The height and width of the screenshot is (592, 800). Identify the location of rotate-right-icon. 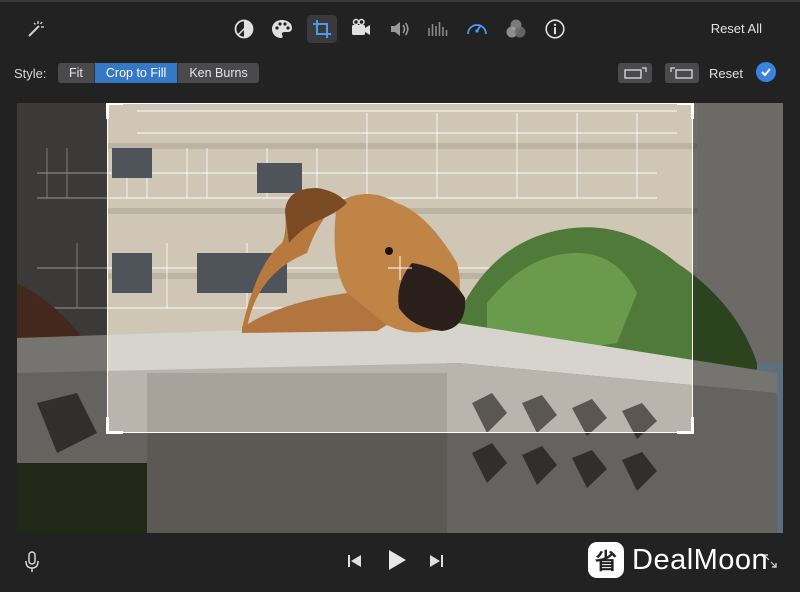
(681, 73).